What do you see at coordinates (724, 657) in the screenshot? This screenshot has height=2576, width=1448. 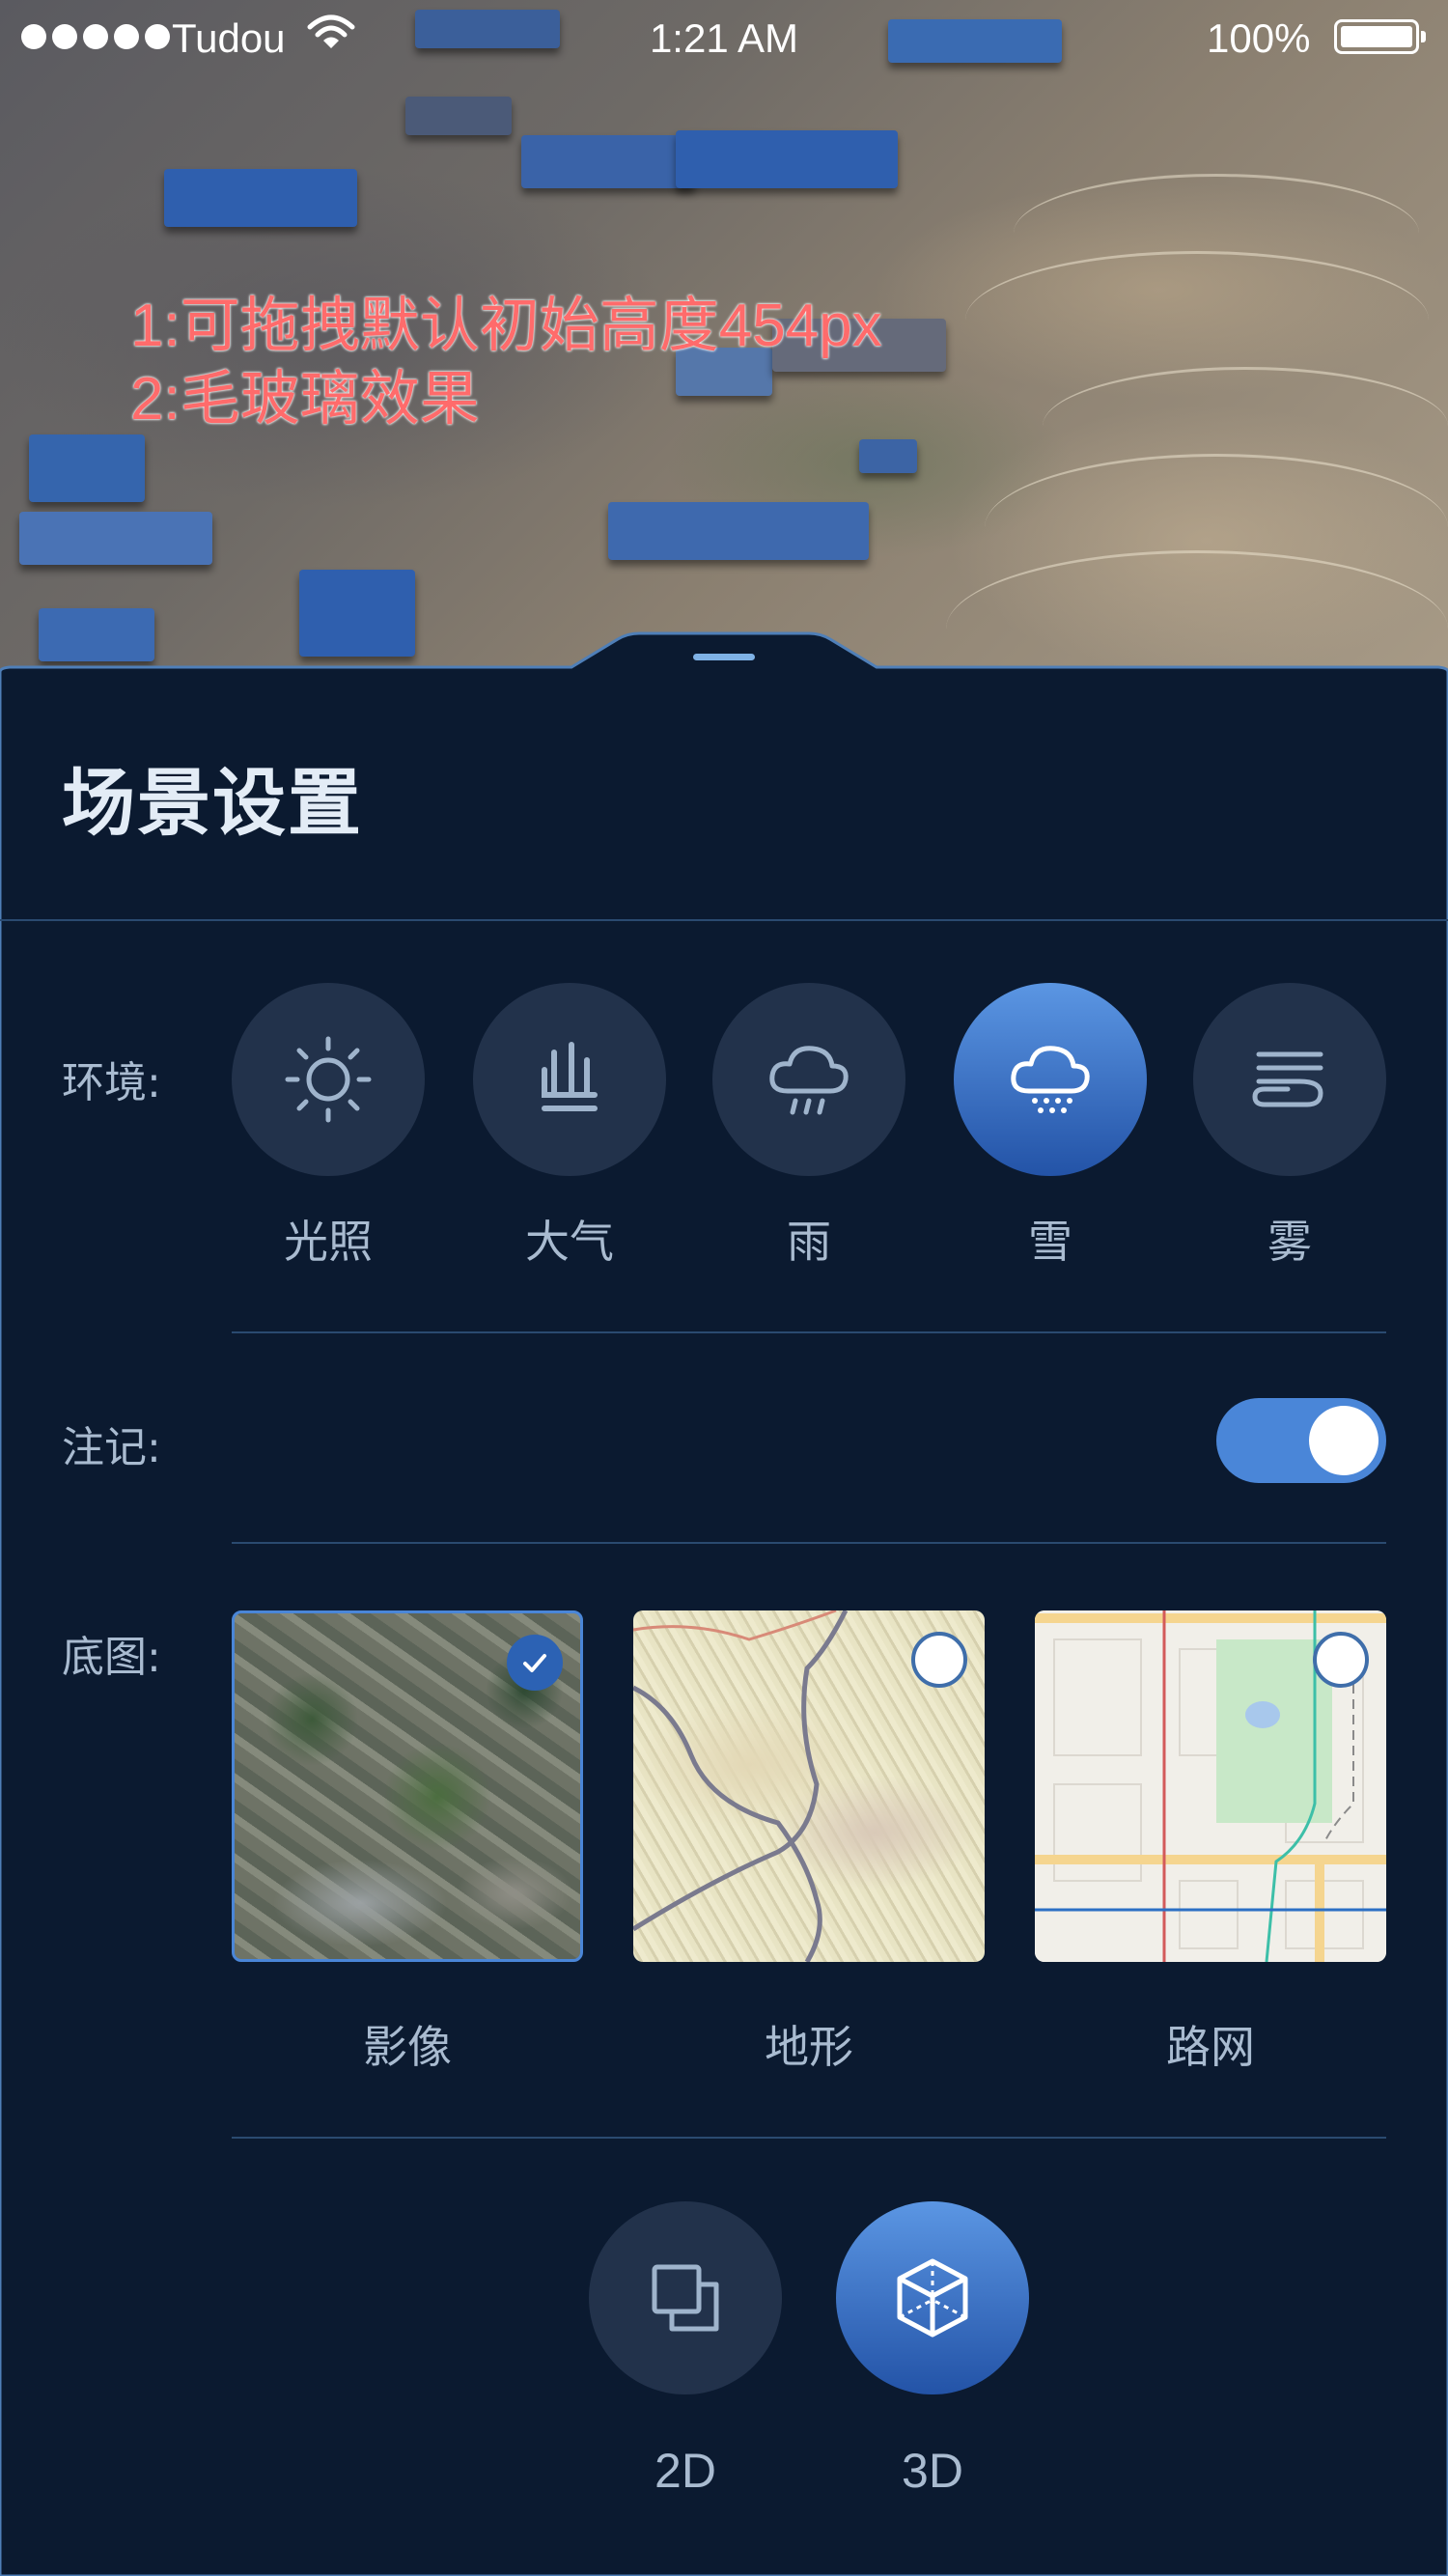 I see `drag-handle` at bounding box center [724, 657].